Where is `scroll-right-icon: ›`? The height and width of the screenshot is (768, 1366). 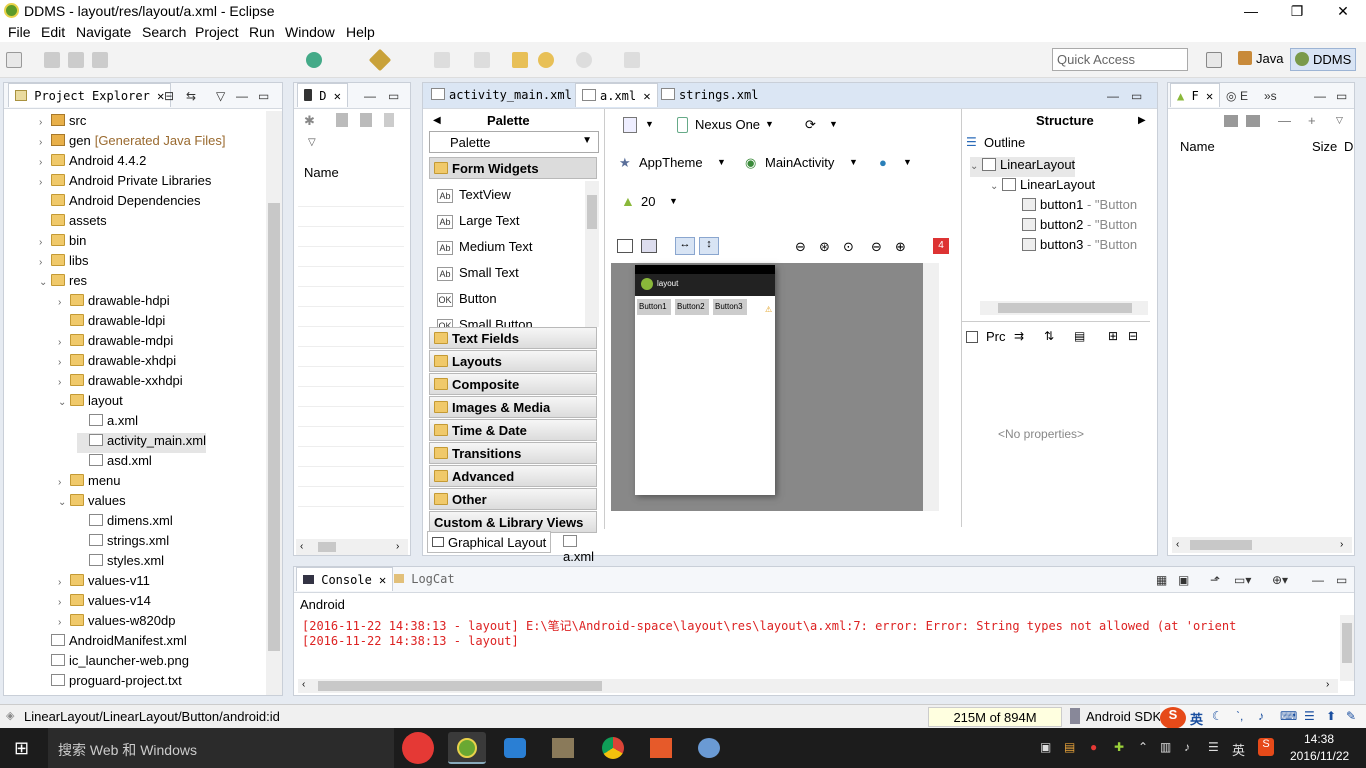
scroll-right-icon: › is located at coordinates (1341, 544).